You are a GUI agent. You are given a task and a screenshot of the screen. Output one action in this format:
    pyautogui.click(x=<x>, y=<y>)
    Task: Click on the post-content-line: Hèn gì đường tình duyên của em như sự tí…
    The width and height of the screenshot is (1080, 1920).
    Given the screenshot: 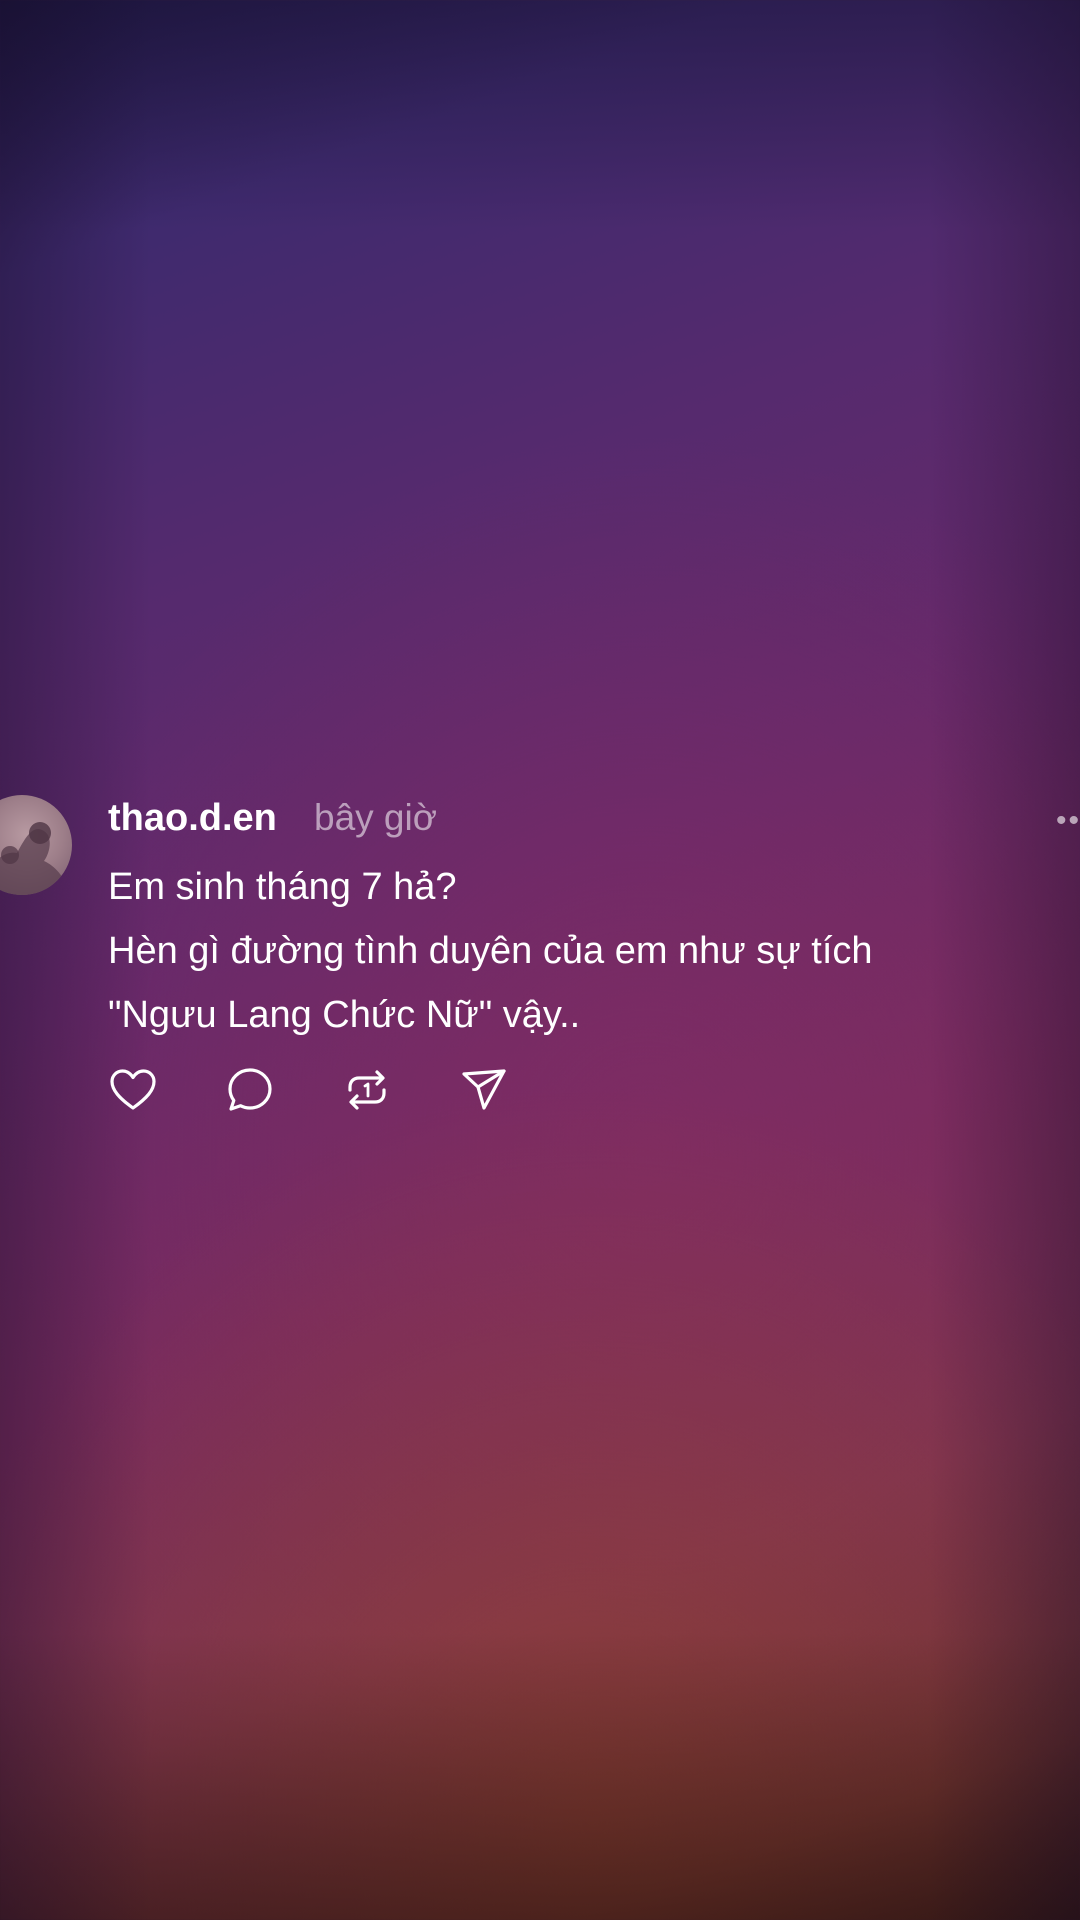 What is the action you would take?
    pyautogui.click(x=490, y=951)
    